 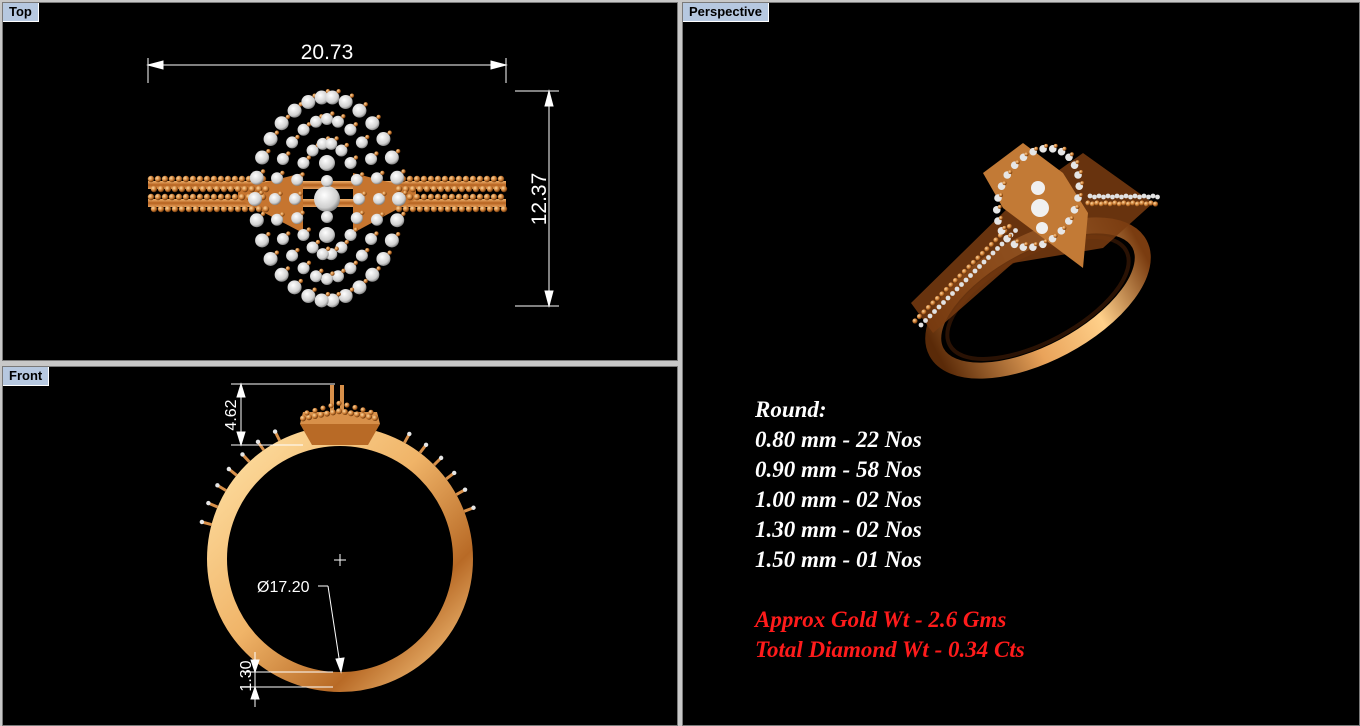 I want to click on dimension-height-label: 12.37, so click(x=539, y=199).